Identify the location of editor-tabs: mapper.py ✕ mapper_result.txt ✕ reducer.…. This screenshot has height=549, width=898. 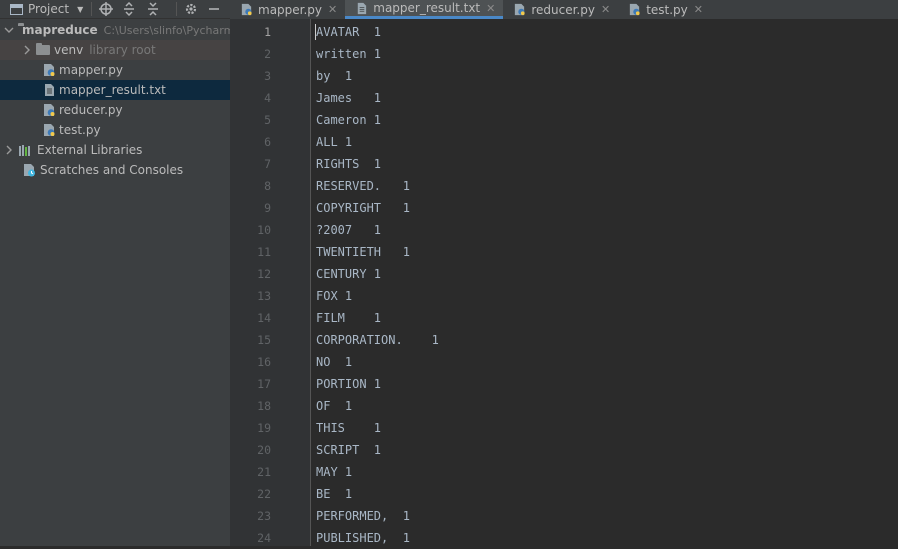
(564, 9).